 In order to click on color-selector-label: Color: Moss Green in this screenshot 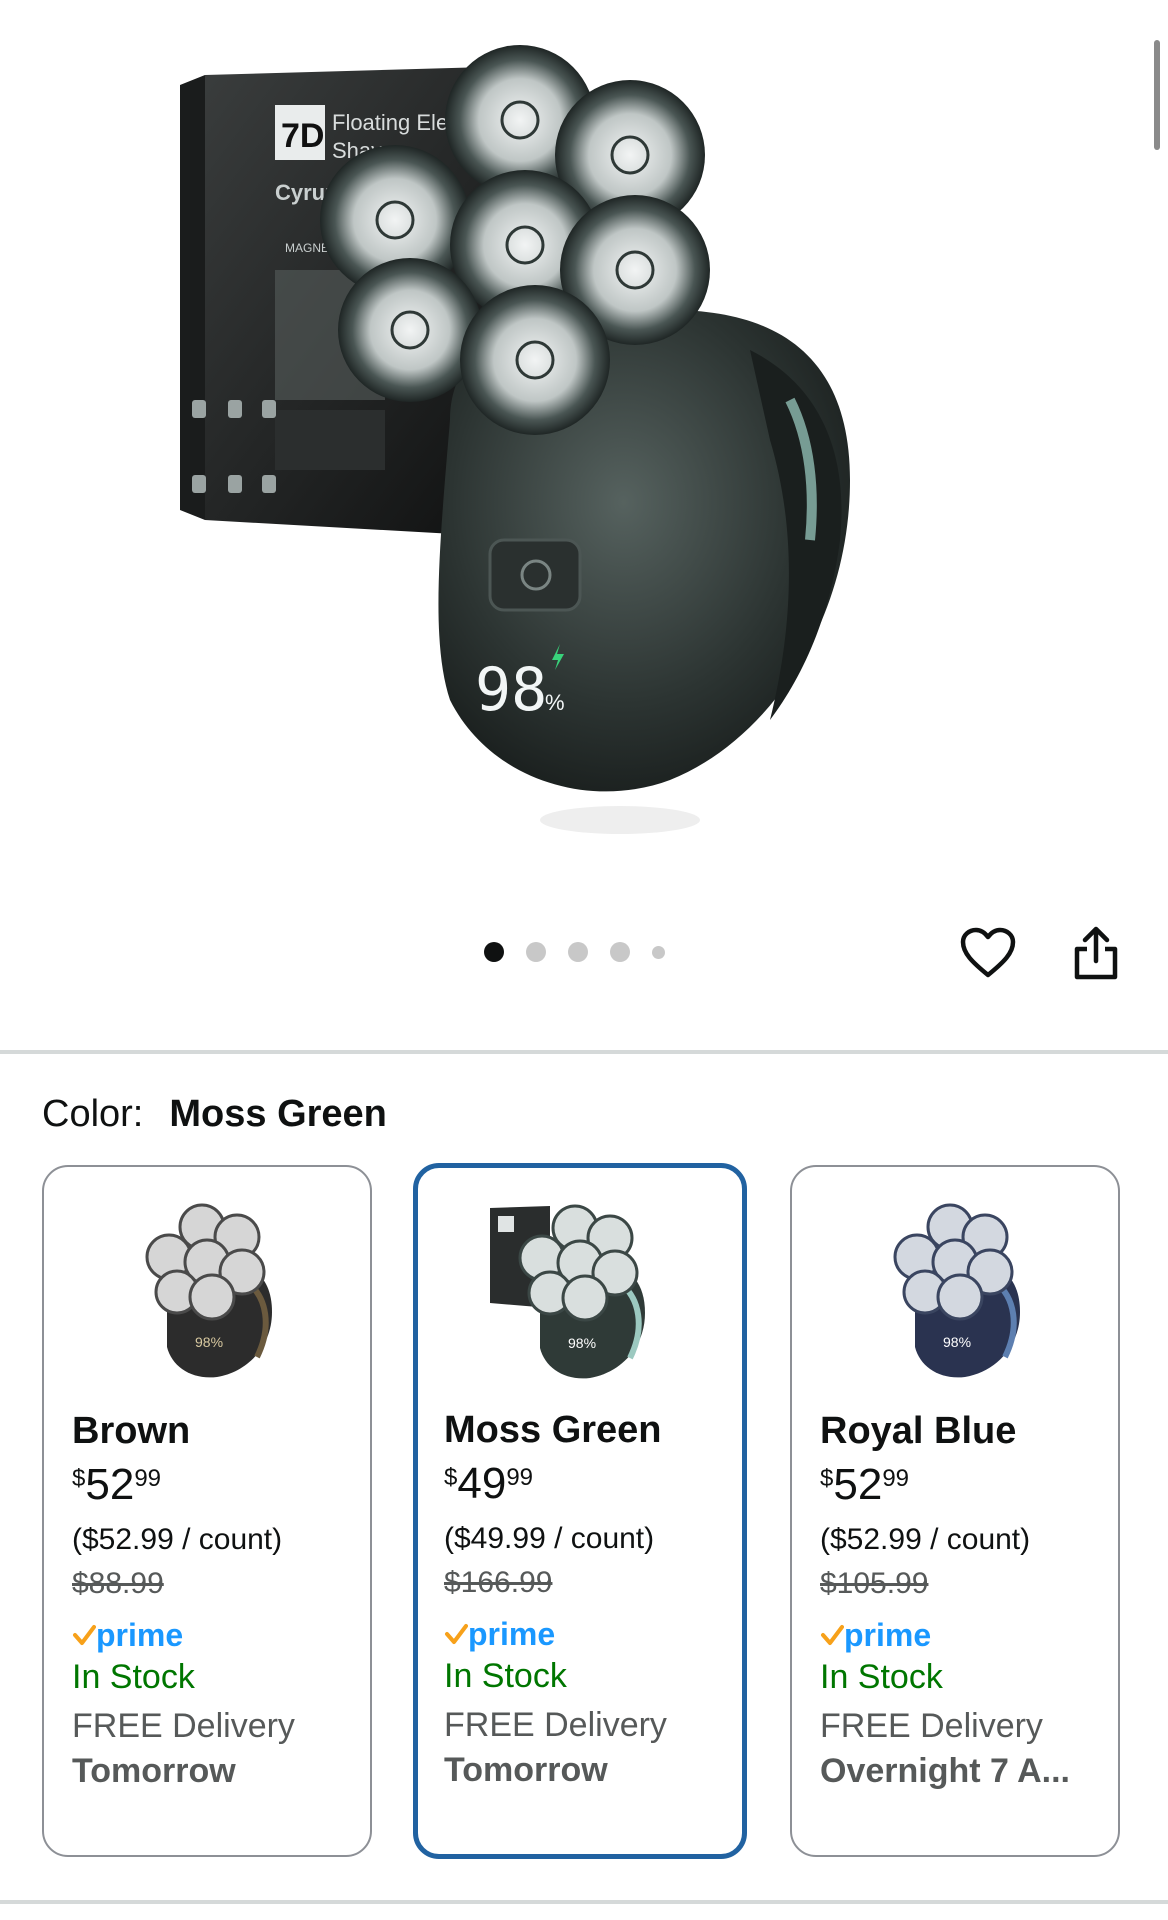, I will do `click(214, 1114)`.